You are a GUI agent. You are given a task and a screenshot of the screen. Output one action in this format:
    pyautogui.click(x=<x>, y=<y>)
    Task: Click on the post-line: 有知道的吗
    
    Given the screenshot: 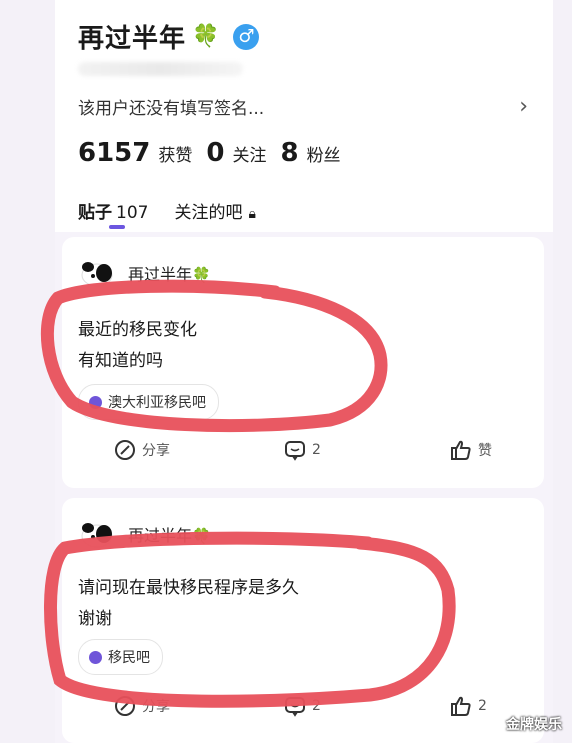 What is the action you would take?
    pyautogui.click(x=120, y=361)
    